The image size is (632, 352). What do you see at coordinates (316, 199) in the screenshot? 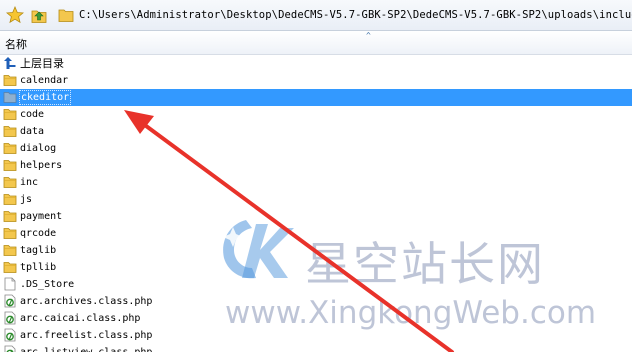
I see `list-item-folder-js: js` at bounding box center [316, 199].